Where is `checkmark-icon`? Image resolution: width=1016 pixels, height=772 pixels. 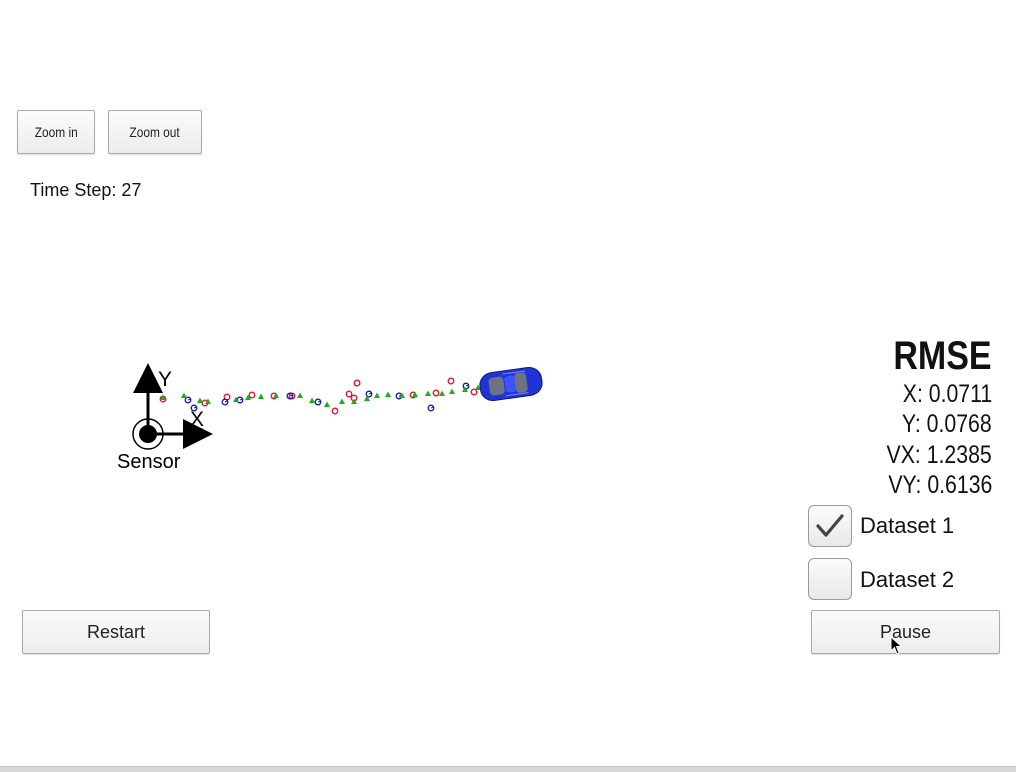
checkmark-icon is located at coordinates (830, 525).